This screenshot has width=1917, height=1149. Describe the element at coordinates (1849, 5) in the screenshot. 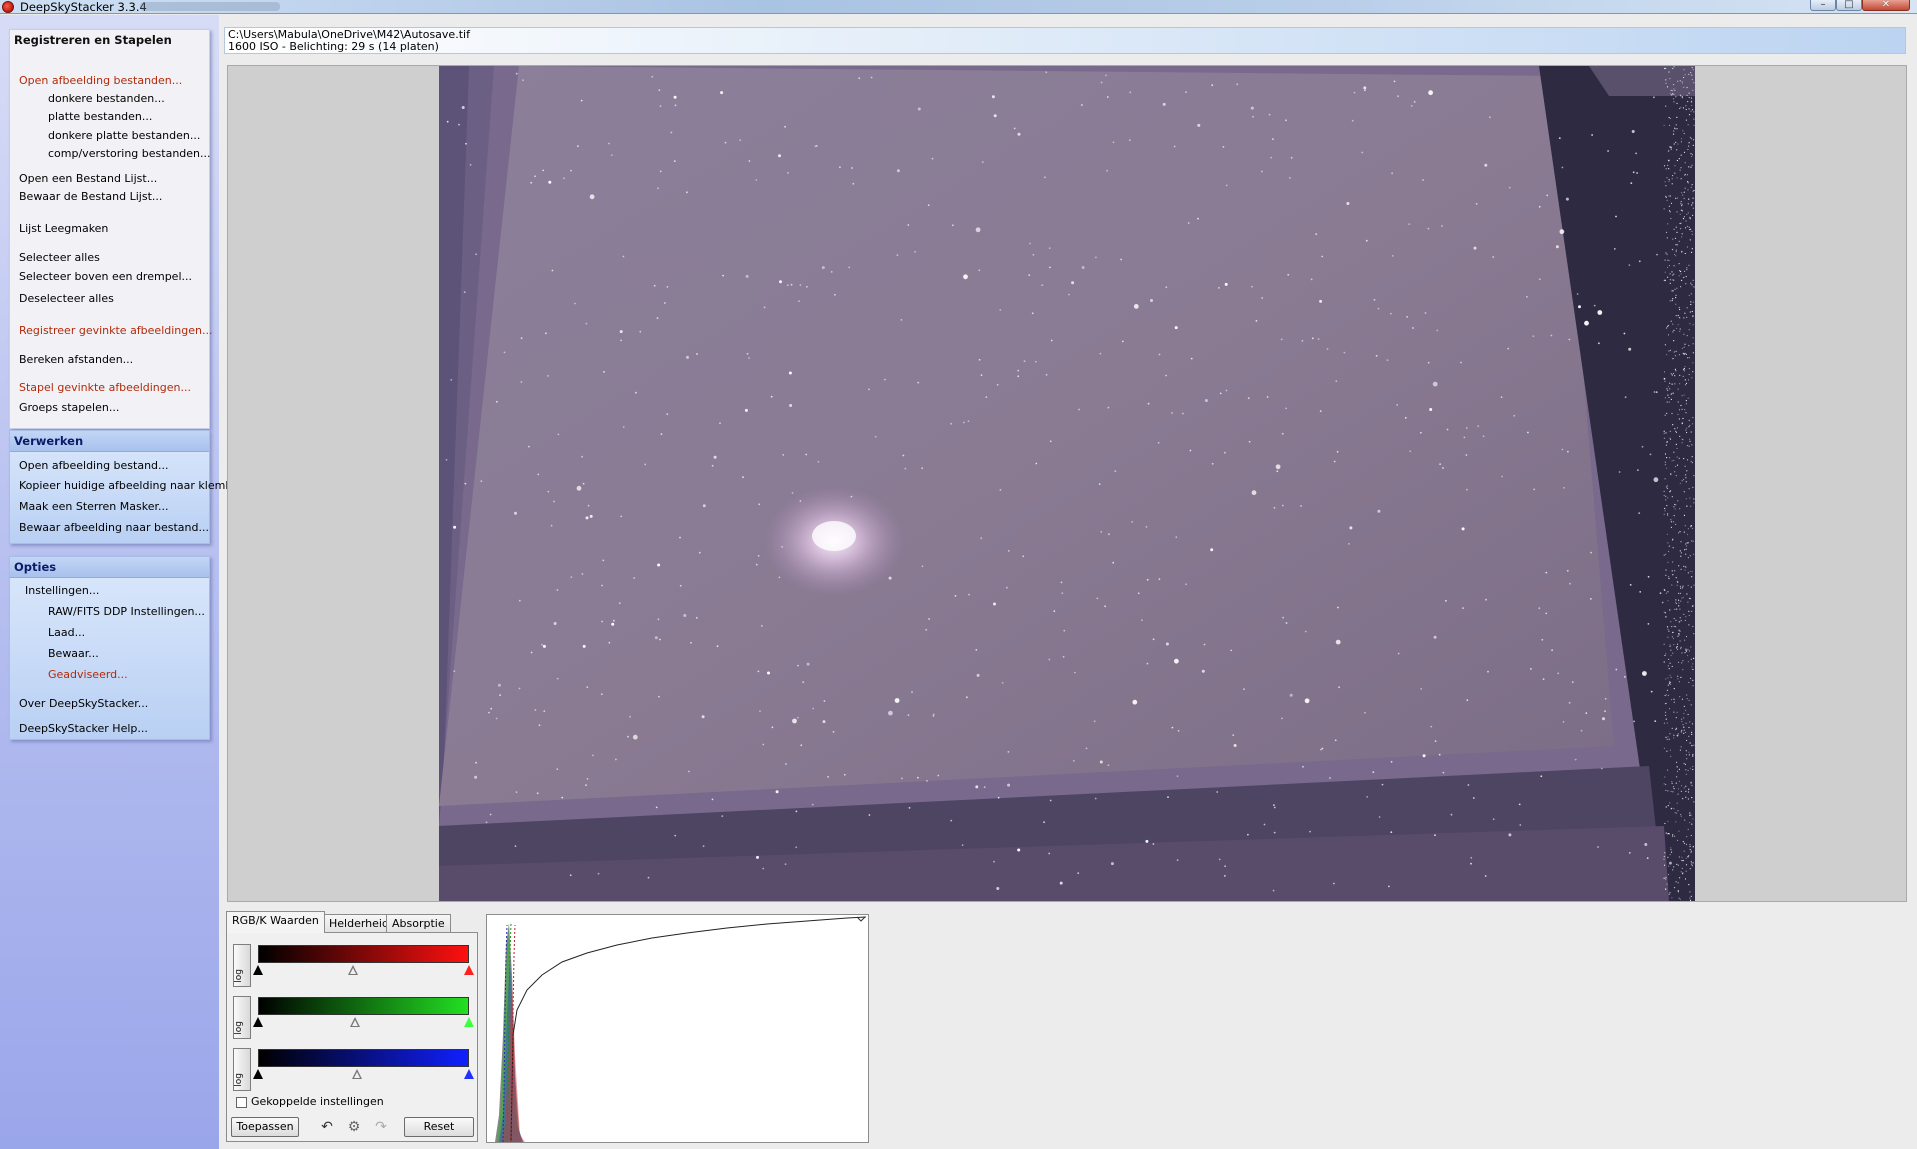

I see `maximize-button: □` at that location.